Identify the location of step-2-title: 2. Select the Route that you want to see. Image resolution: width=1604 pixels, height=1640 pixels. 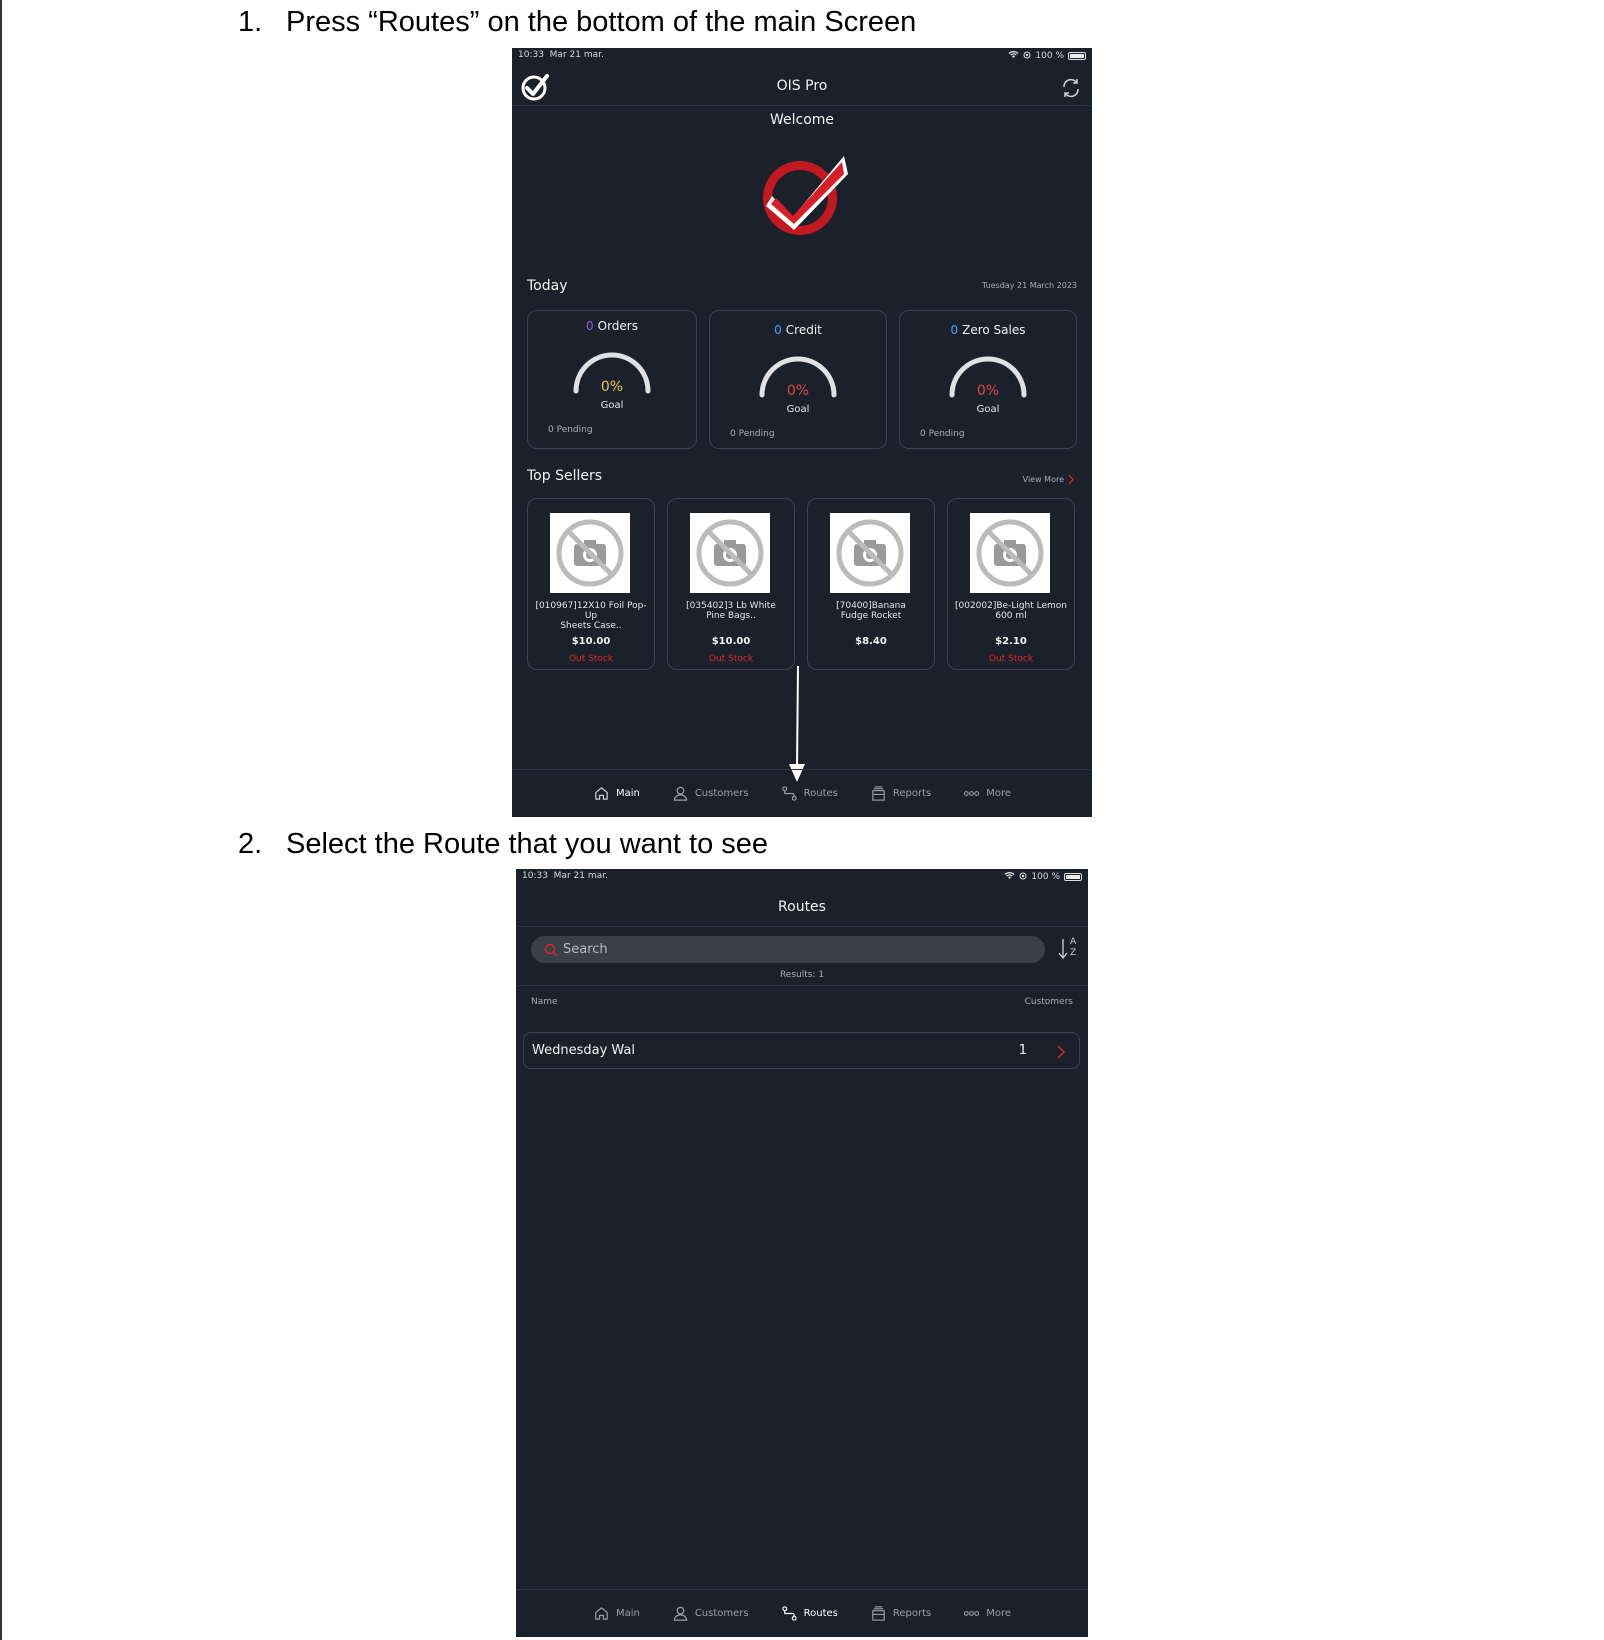
(503, 844).